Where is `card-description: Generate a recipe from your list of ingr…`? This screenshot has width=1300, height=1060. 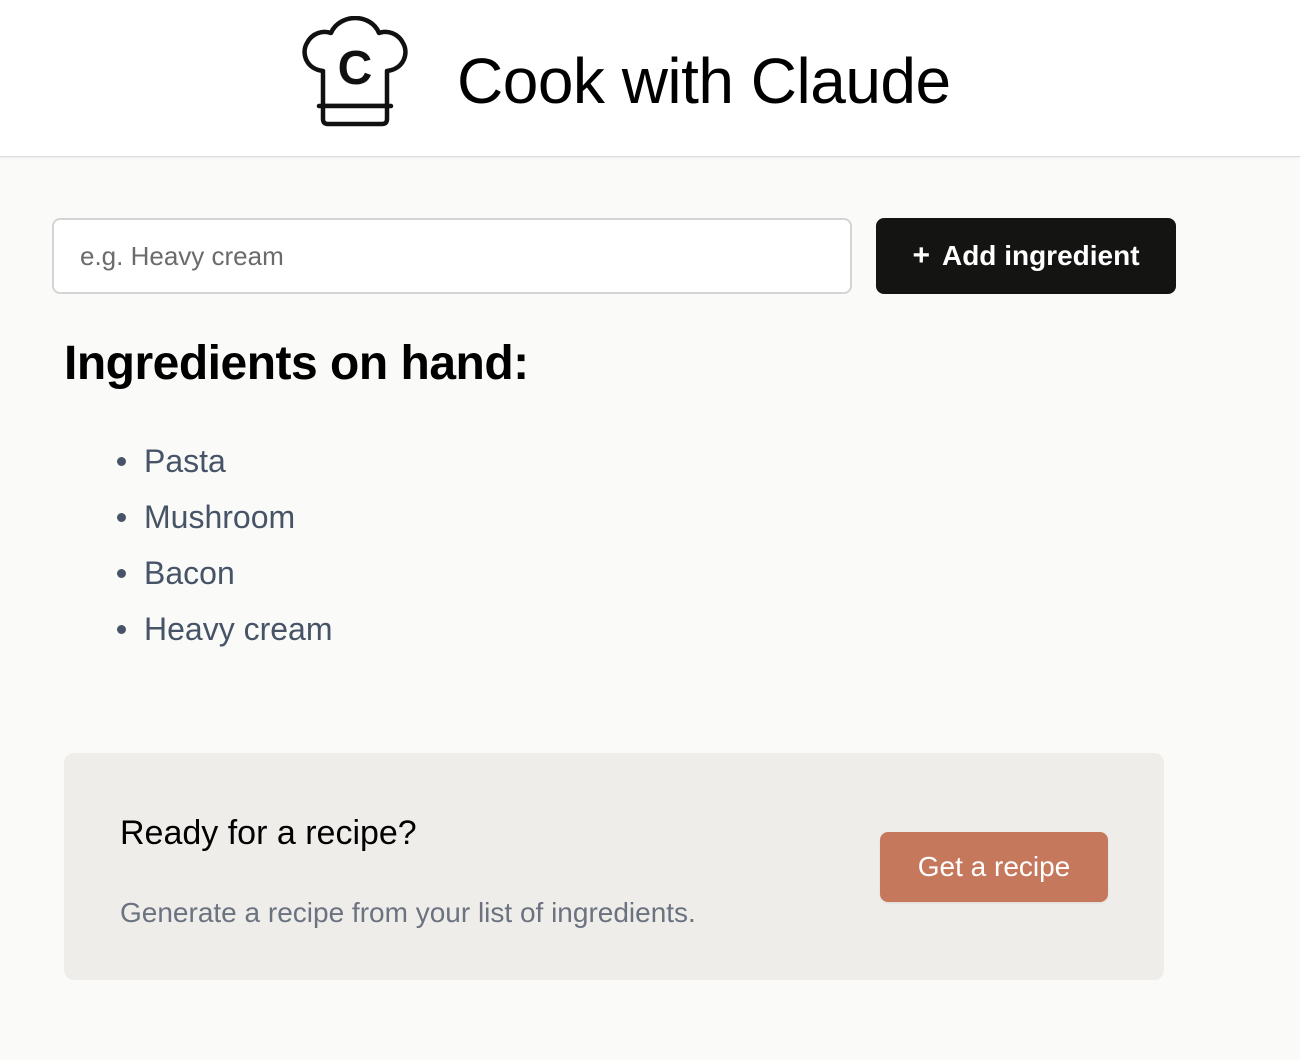
card-description: Generate a recipe from your list of ingr… is located at coordinates (408, 912).